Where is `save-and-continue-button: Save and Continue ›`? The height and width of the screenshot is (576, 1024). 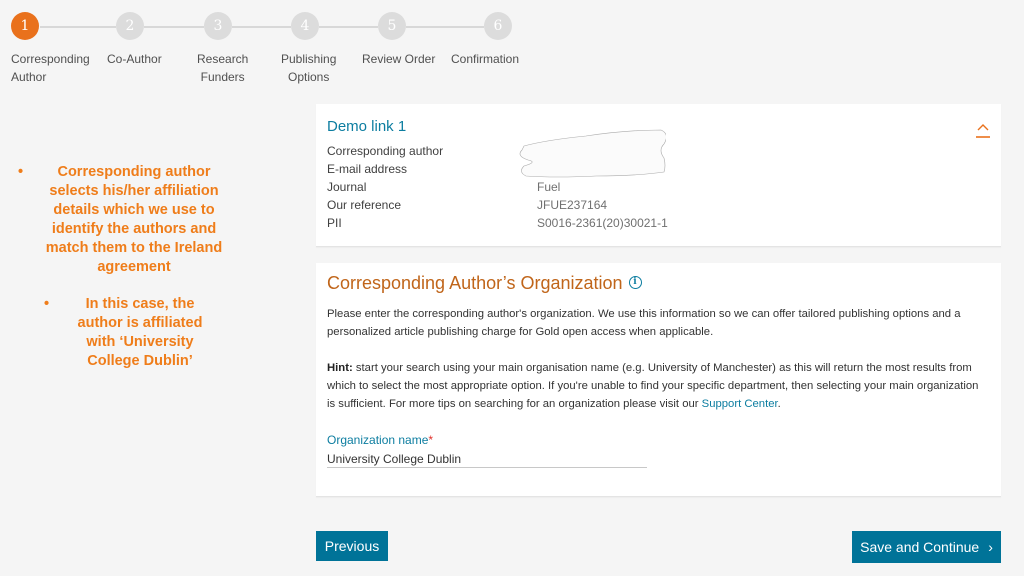 save-and-continue-button: Save and Continue › is located at coordinates (926, 547).